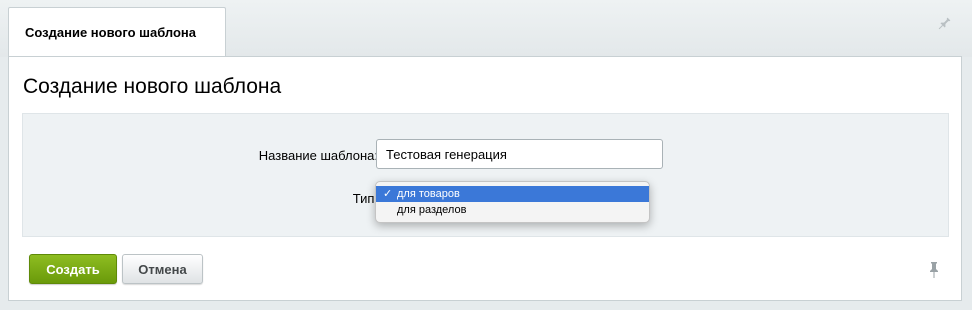 This screenshot has height=310, width=972. What do you see at coordinates (388, 194) in the screenshot?
I see `checkmark-icon: ✓` at bounding box center [388, 194].